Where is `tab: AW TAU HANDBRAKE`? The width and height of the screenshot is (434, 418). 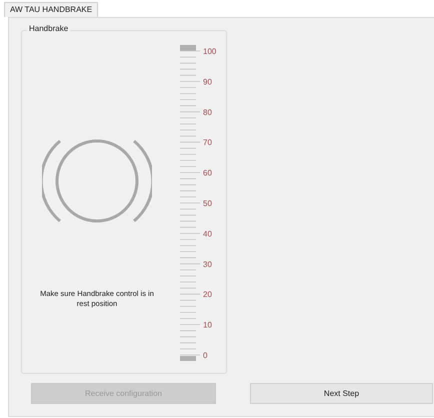
tab: AW TAU HANDBRAKE is located at coordinates (51, 9).